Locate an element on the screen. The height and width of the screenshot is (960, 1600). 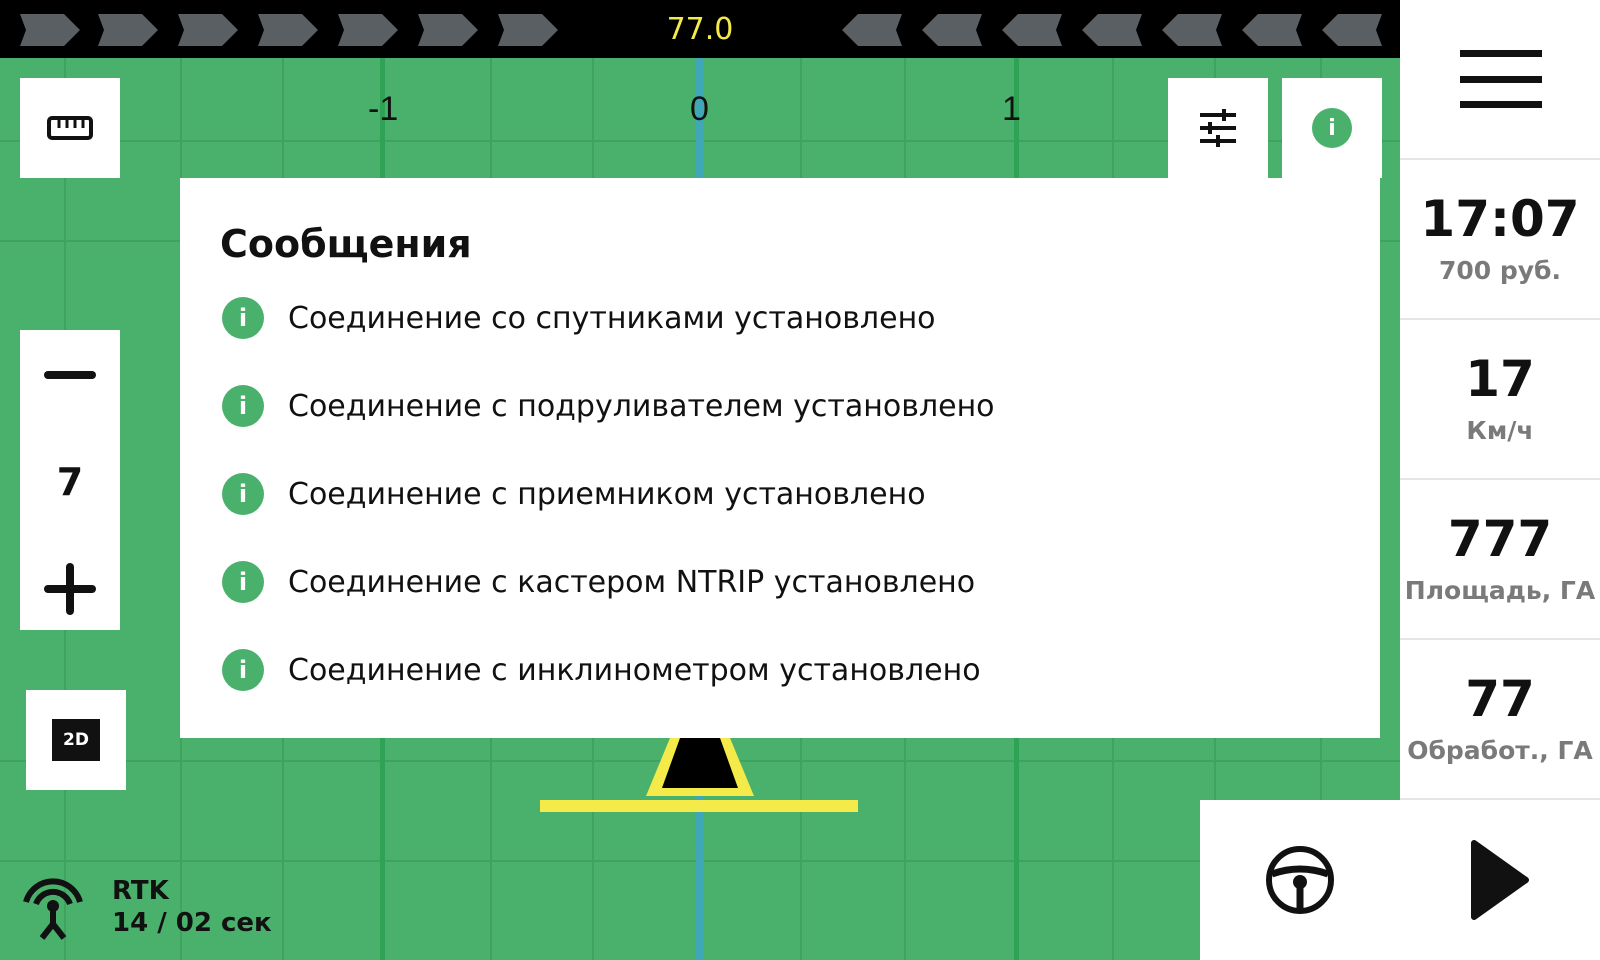
minus-icon is located at coordinates (70, 375).